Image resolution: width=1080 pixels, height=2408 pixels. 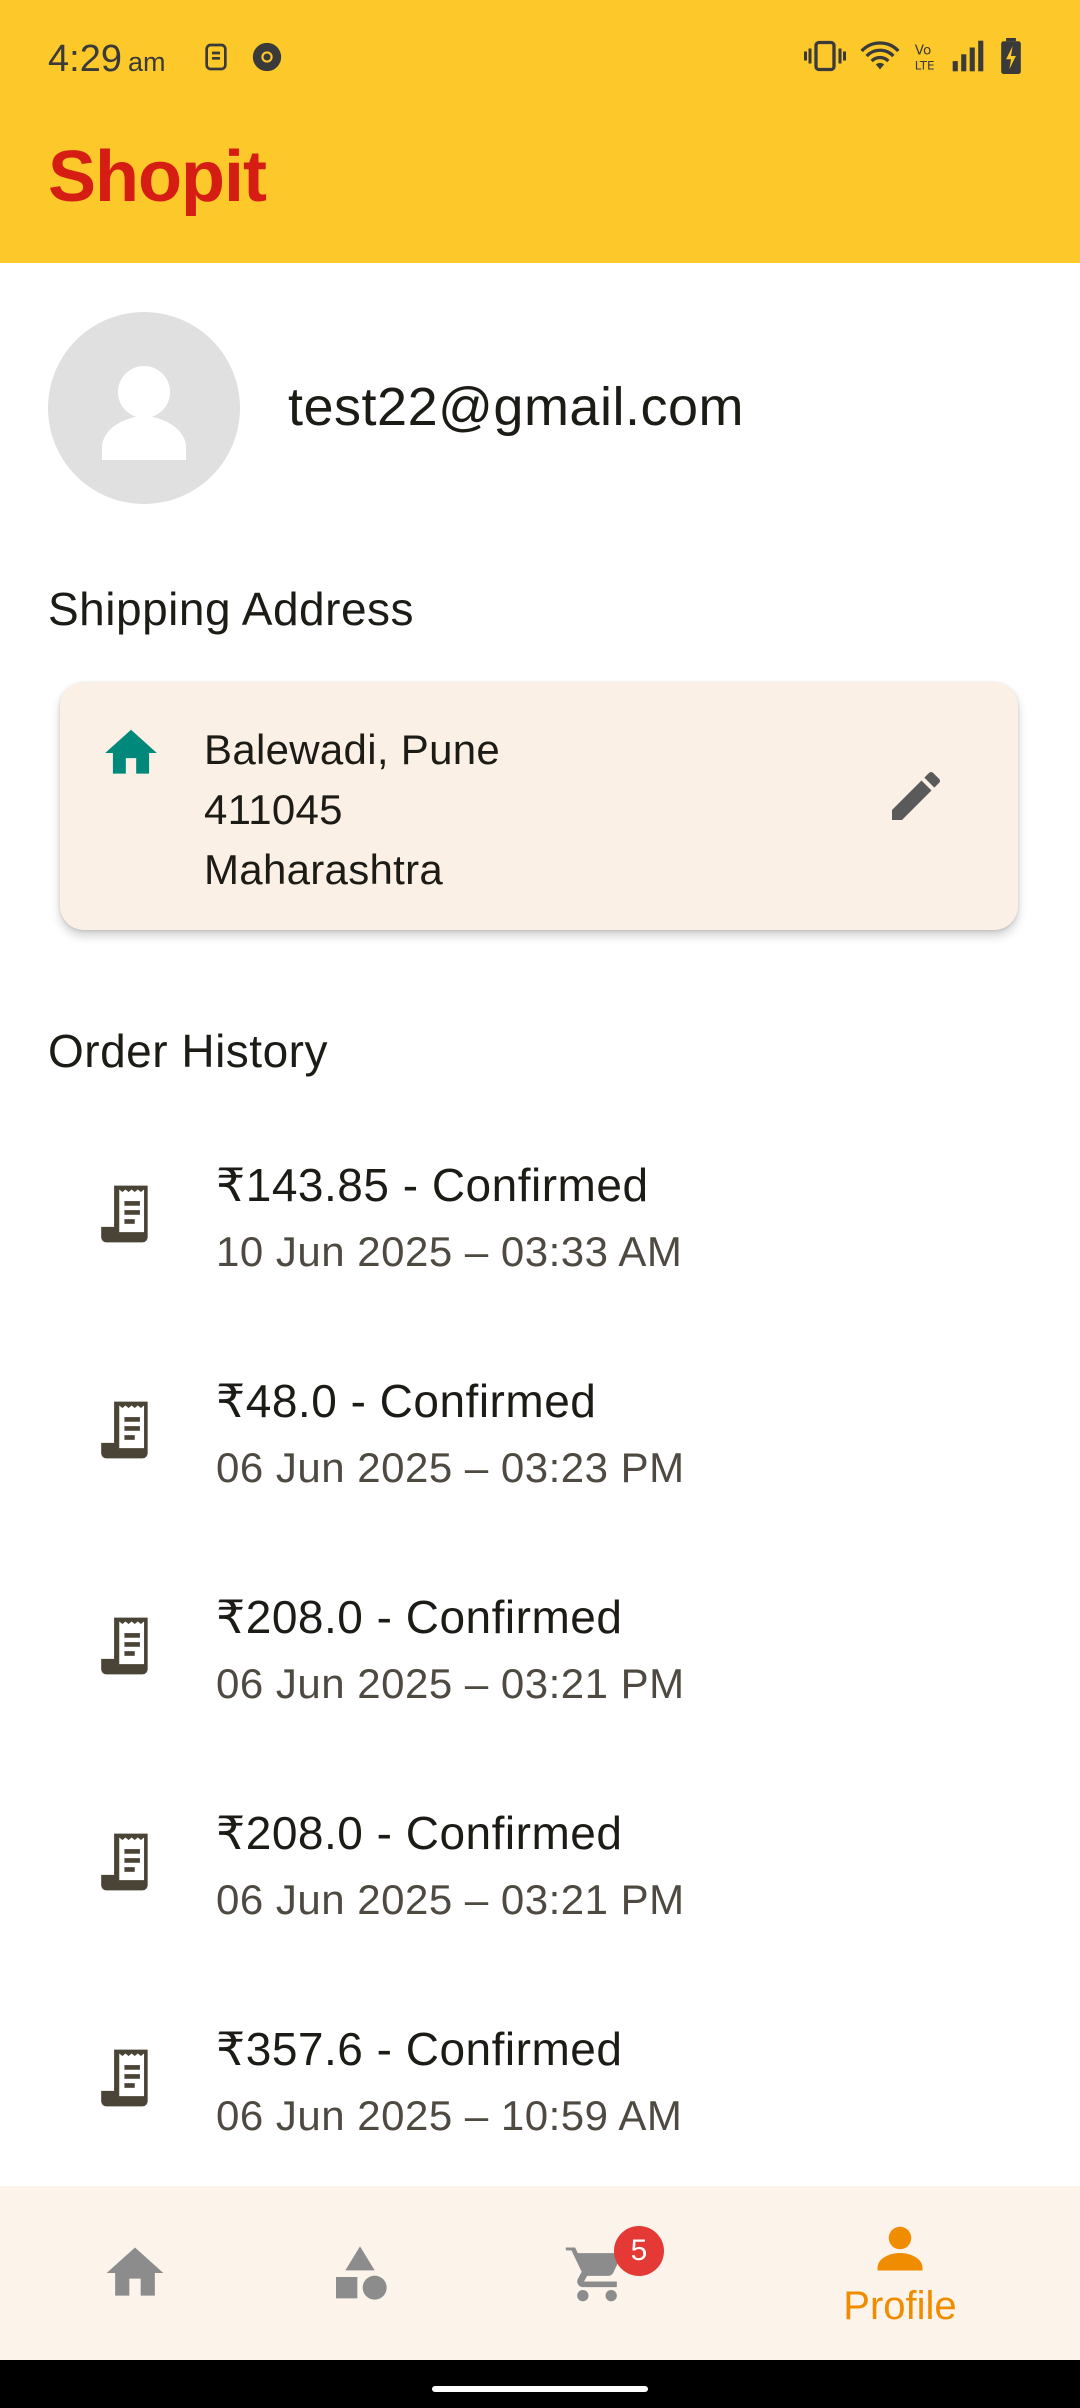 What do you see at coordinates (231, 609) in the screenshot?
I see `shipping-address-title: Shipping Address` at bounding box center [231, 609].